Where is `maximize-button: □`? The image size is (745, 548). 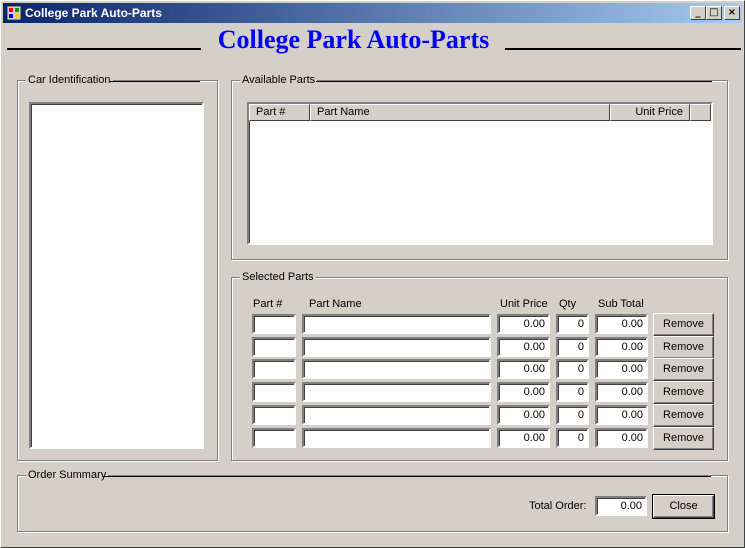
maximize-button: □ is located at coordinates (714, 13).